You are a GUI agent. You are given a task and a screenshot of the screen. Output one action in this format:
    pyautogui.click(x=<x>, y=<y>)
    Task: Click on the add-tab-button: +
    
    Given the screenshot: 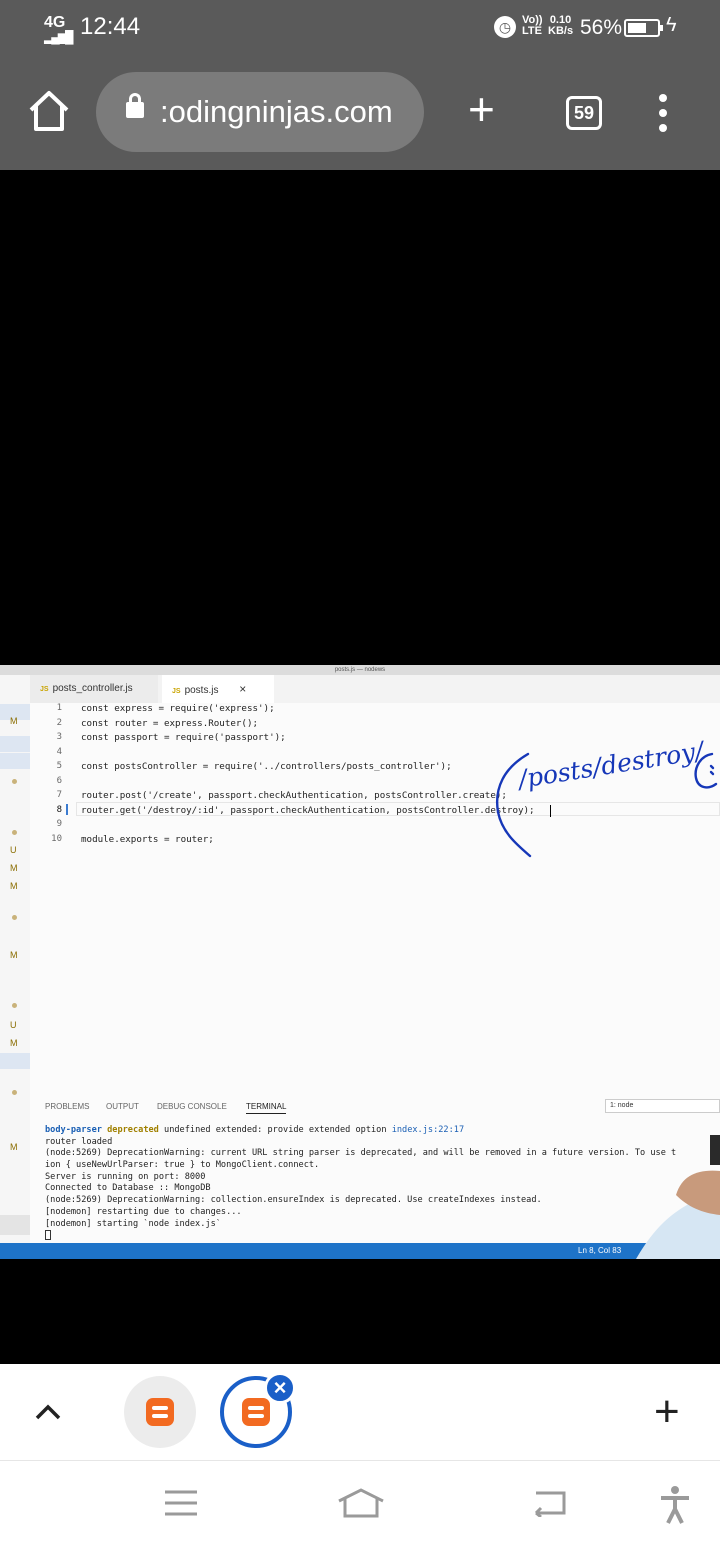 What is the action you would take?
    pyautogui.click(x=667, y=1412)
    